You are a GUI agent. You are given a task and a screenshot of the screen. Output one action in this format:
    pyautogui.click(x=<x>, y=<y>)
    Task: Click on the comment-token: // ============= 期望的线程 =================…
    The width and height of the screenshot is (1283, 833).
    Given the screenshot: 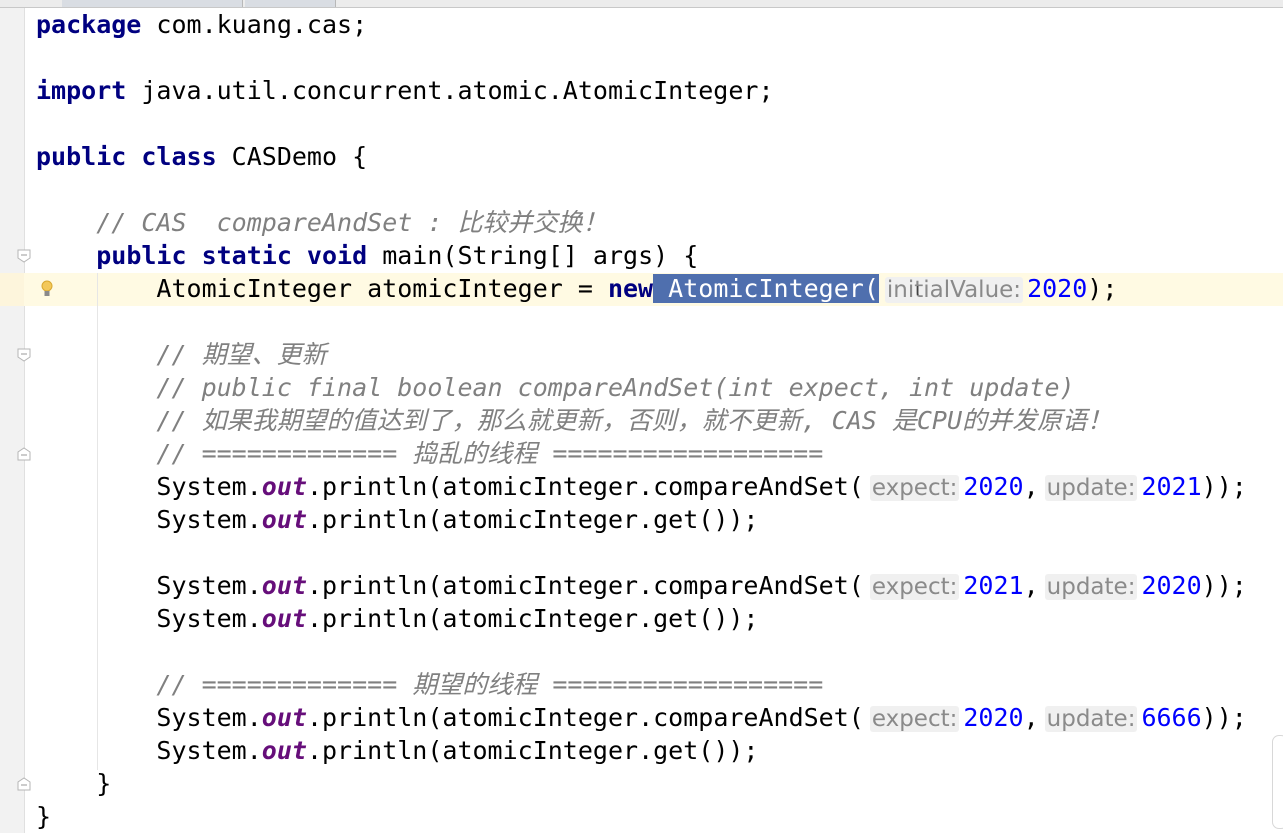 What is the action you would take?
    pyautogui.click(x=490, y=684)
    